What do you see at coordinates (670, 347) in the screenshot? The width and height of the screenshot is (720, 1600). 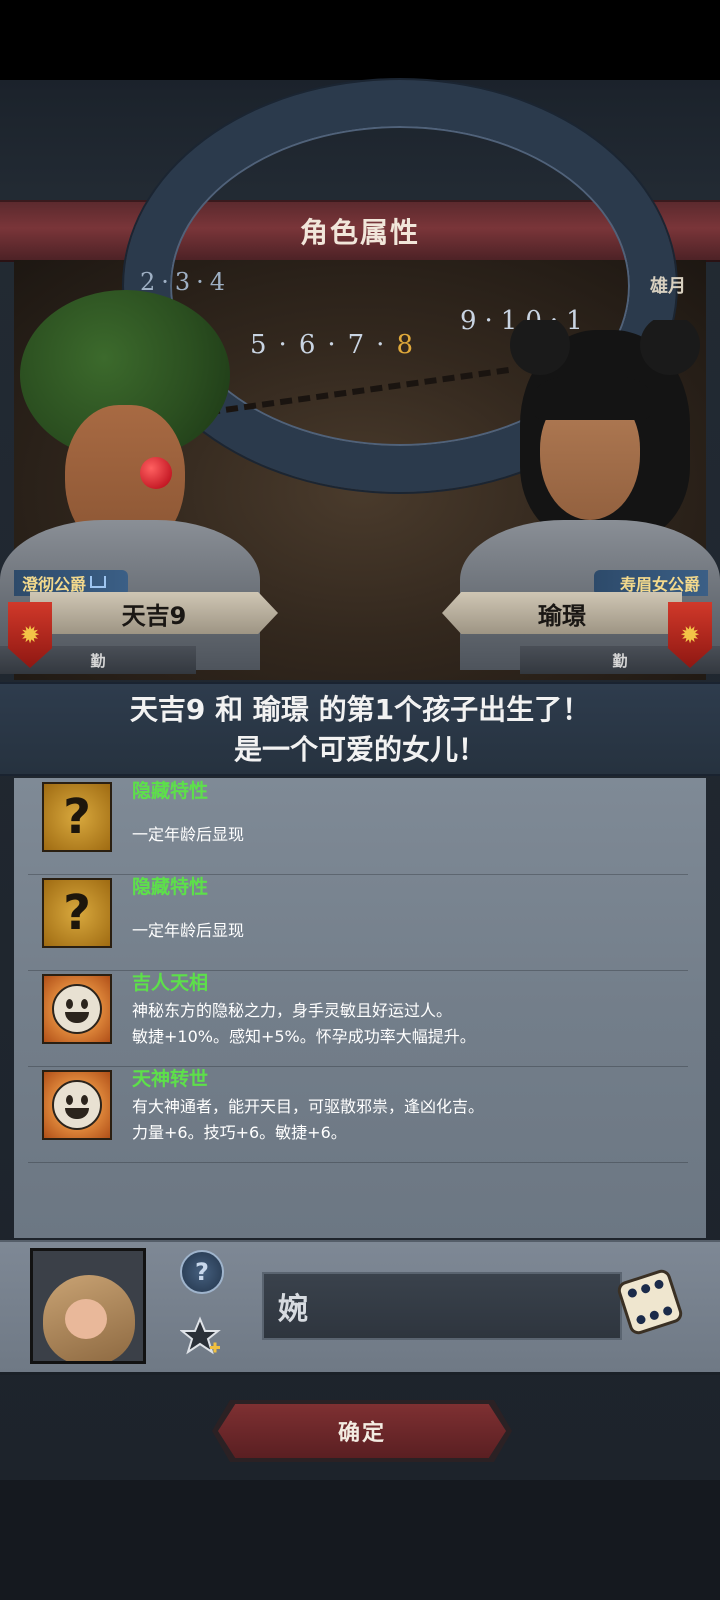 I see `hair-bun-right` at bounding box center [670, 347].